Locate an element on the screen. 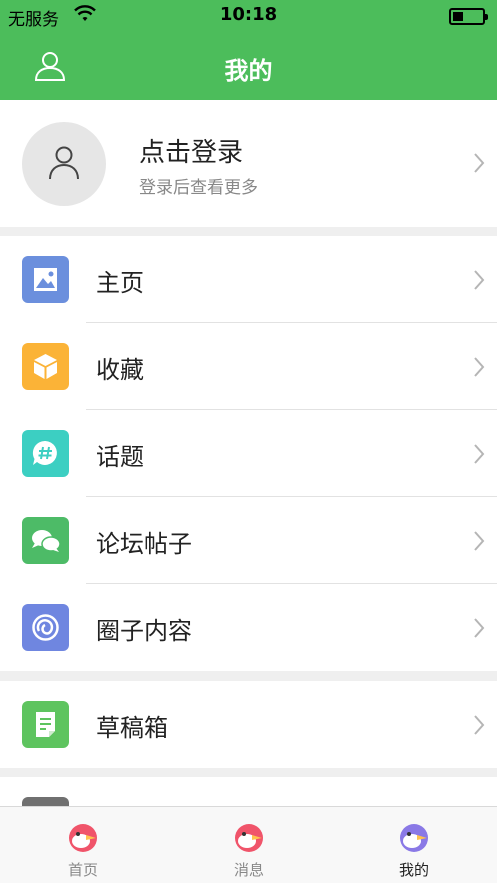  menu-item-label: 收藏 is located at coordinates (120, 370).